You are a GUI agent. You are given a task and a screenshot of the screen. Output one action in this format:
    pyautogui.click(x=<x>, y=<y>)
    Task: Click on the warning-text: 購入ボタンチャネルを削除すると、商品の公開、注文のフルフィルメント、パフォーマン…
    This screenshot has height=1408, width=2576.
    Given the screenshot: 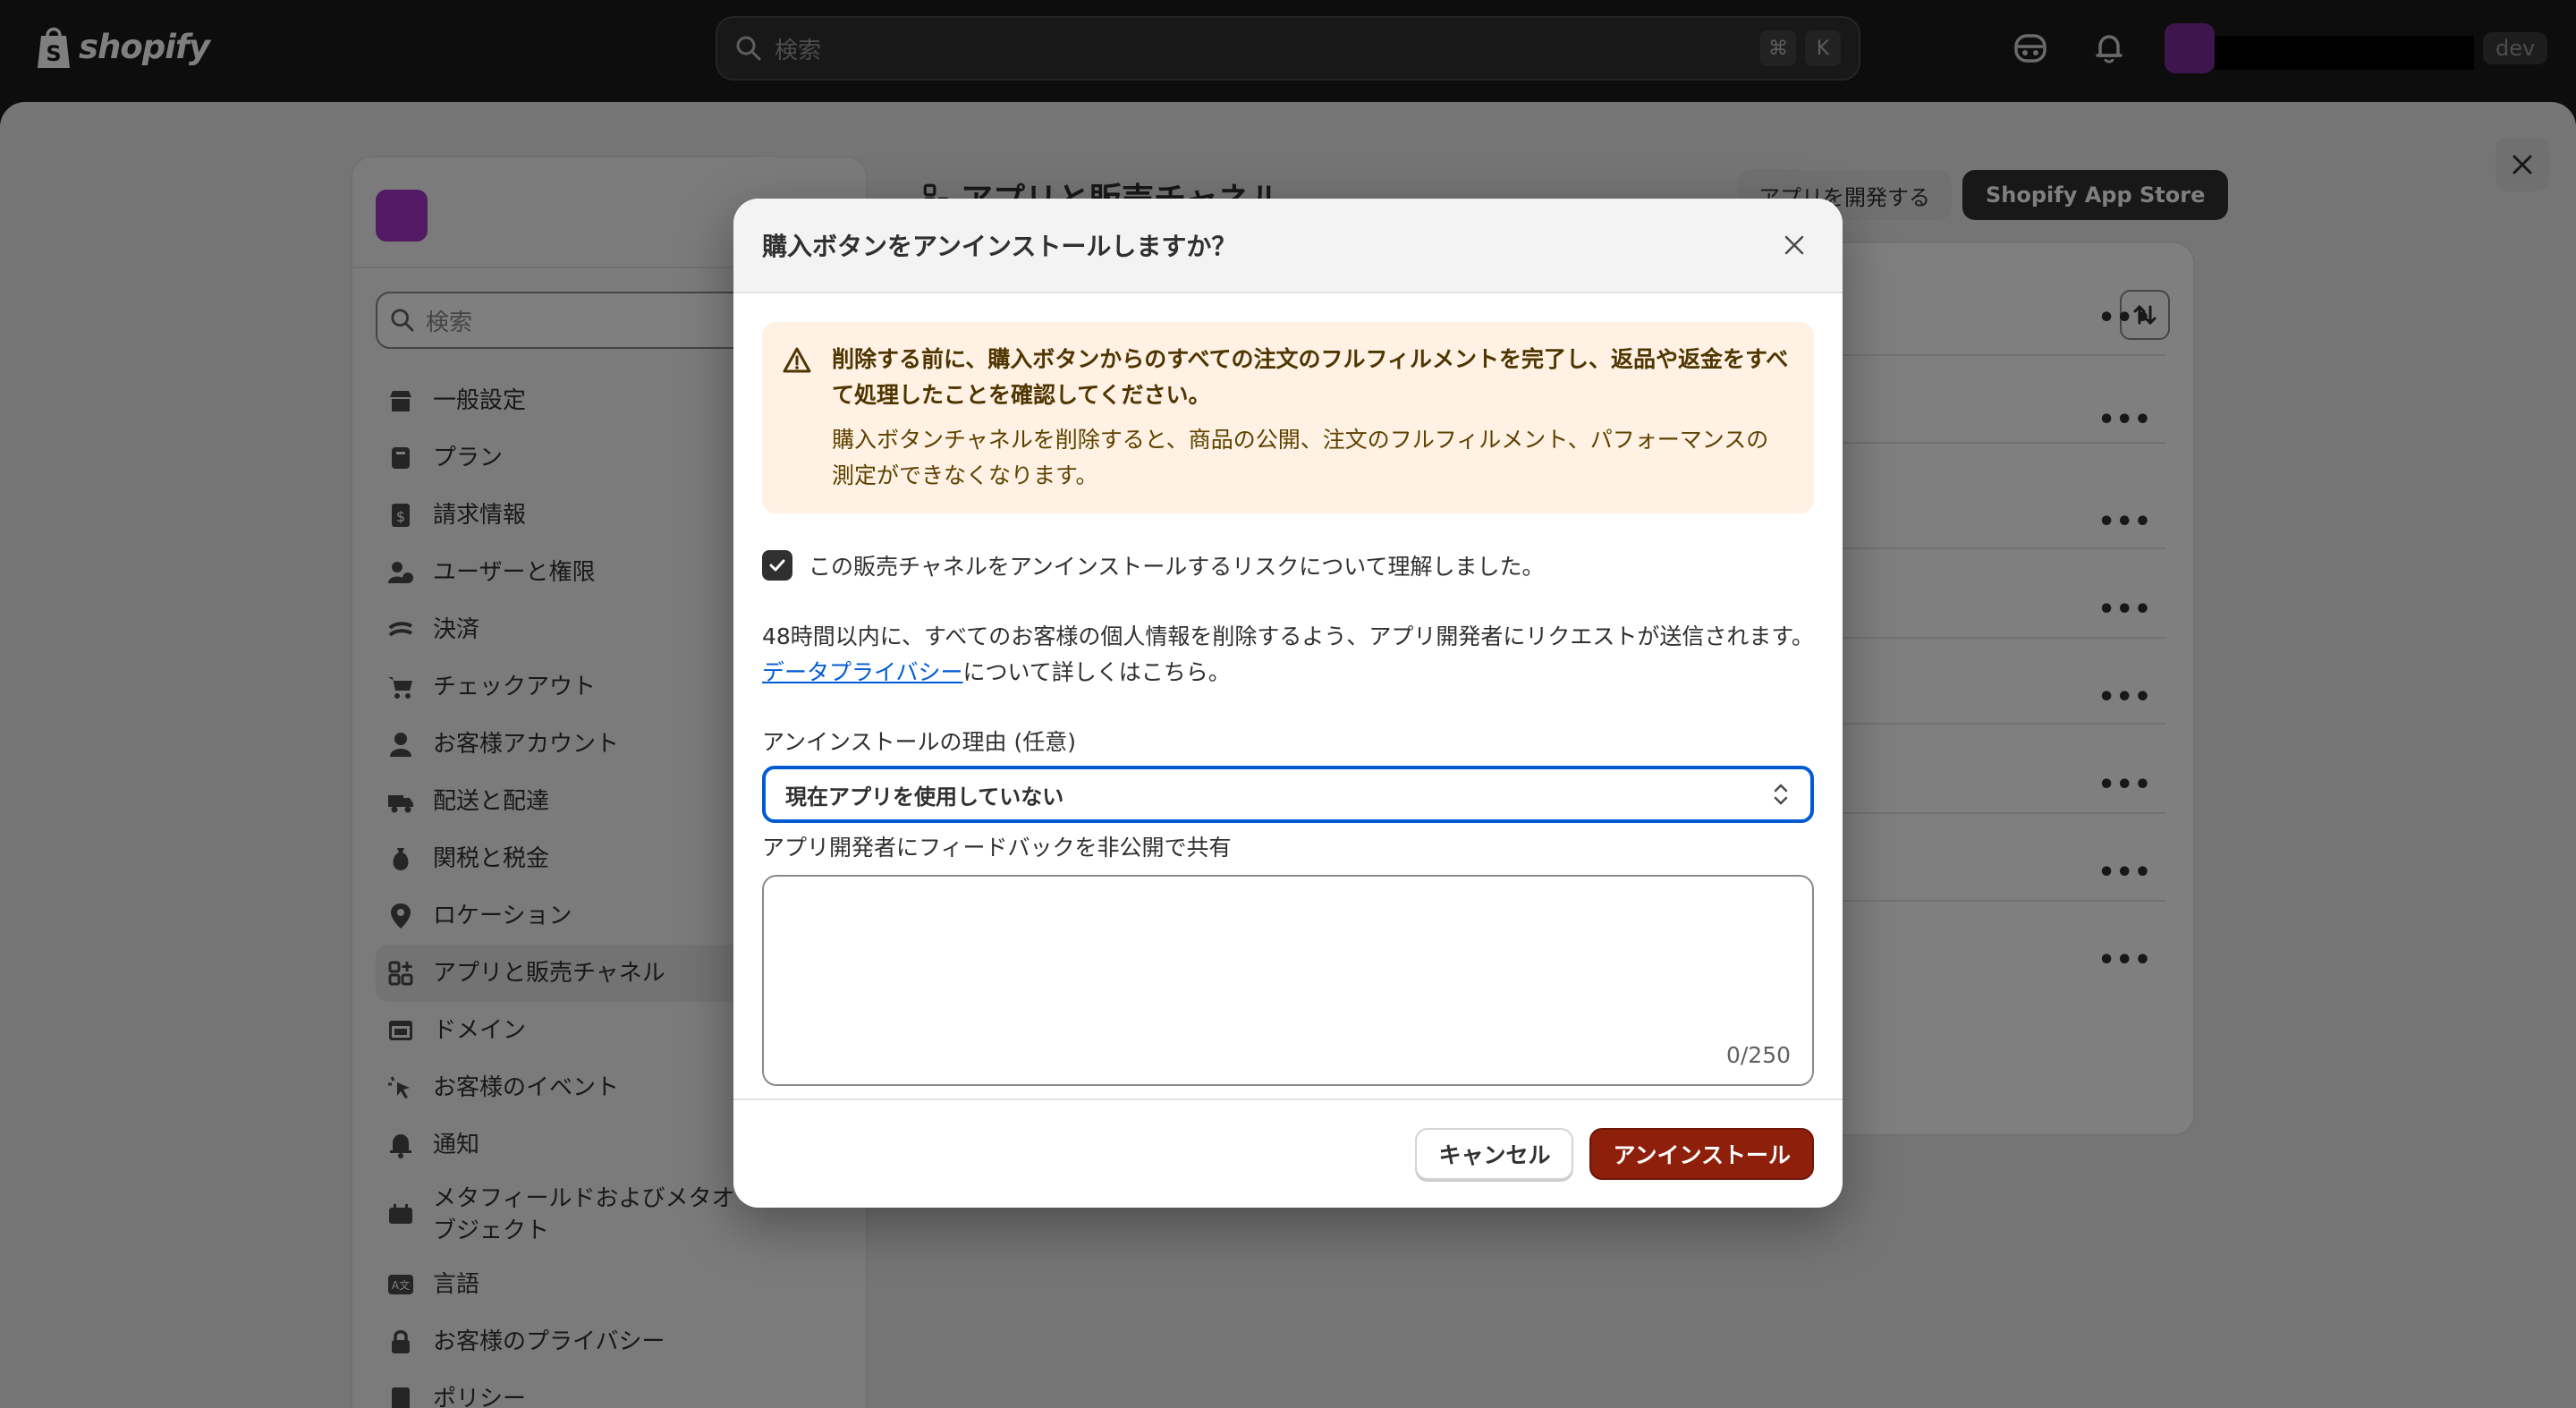 What is the action you would take?
    pyautogui.click(x=1300, y=457)
    